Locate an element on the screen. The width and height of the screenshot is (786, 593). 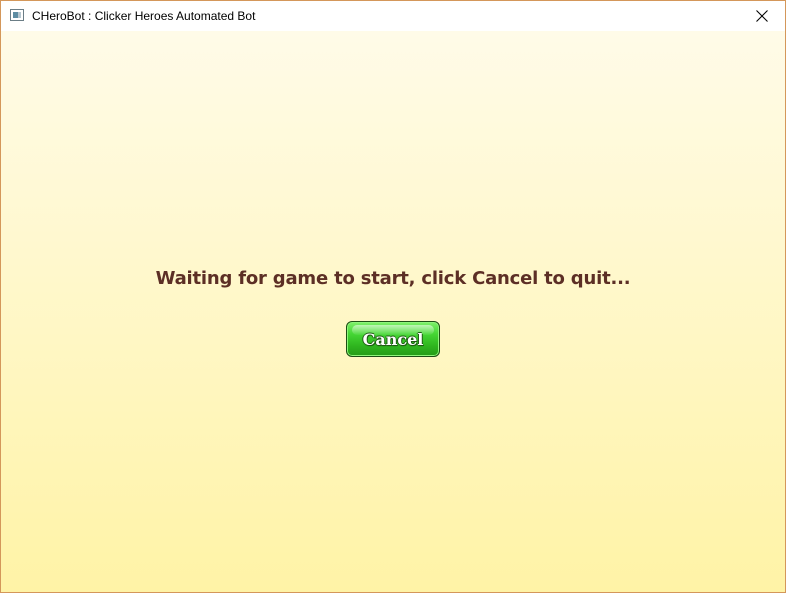
cancel-button-label: Cancel is located at coordinates (393, 339).